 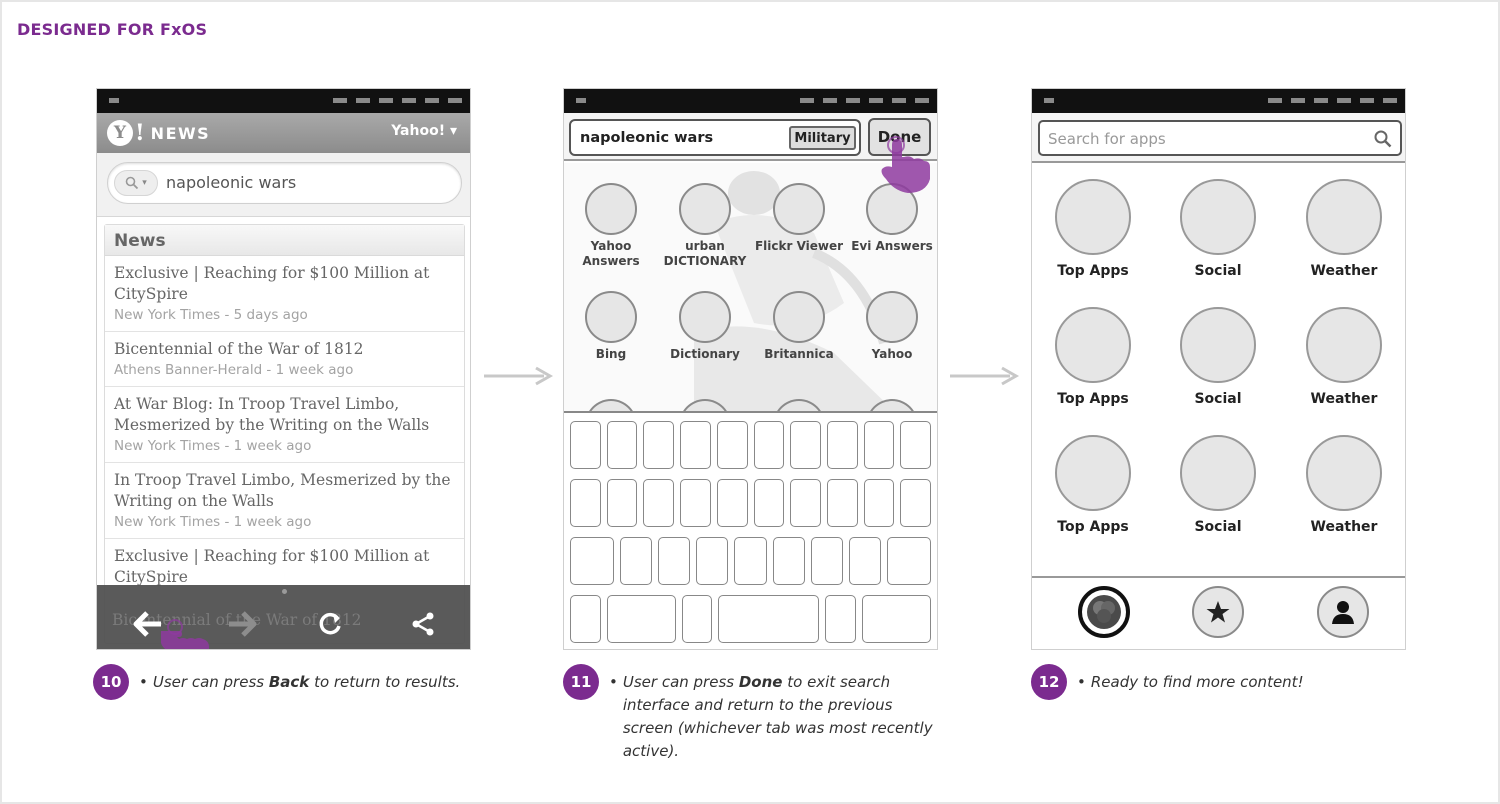 What do you see at coordinates (799, 218) in the screenshot?
I see `app-tile: Flickr Viewer` at bounding box center [799, 218].